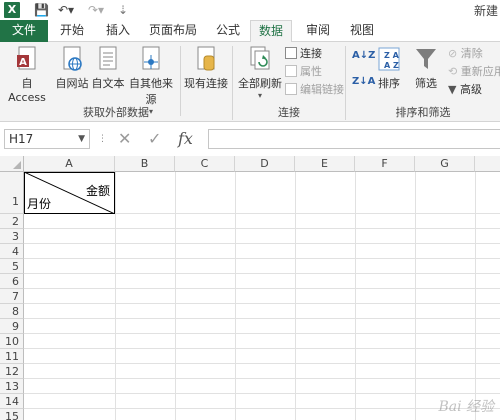  Describe the element at coordinates (12, 296) in the screenshot. I see `row-header-7: 7` at that location.